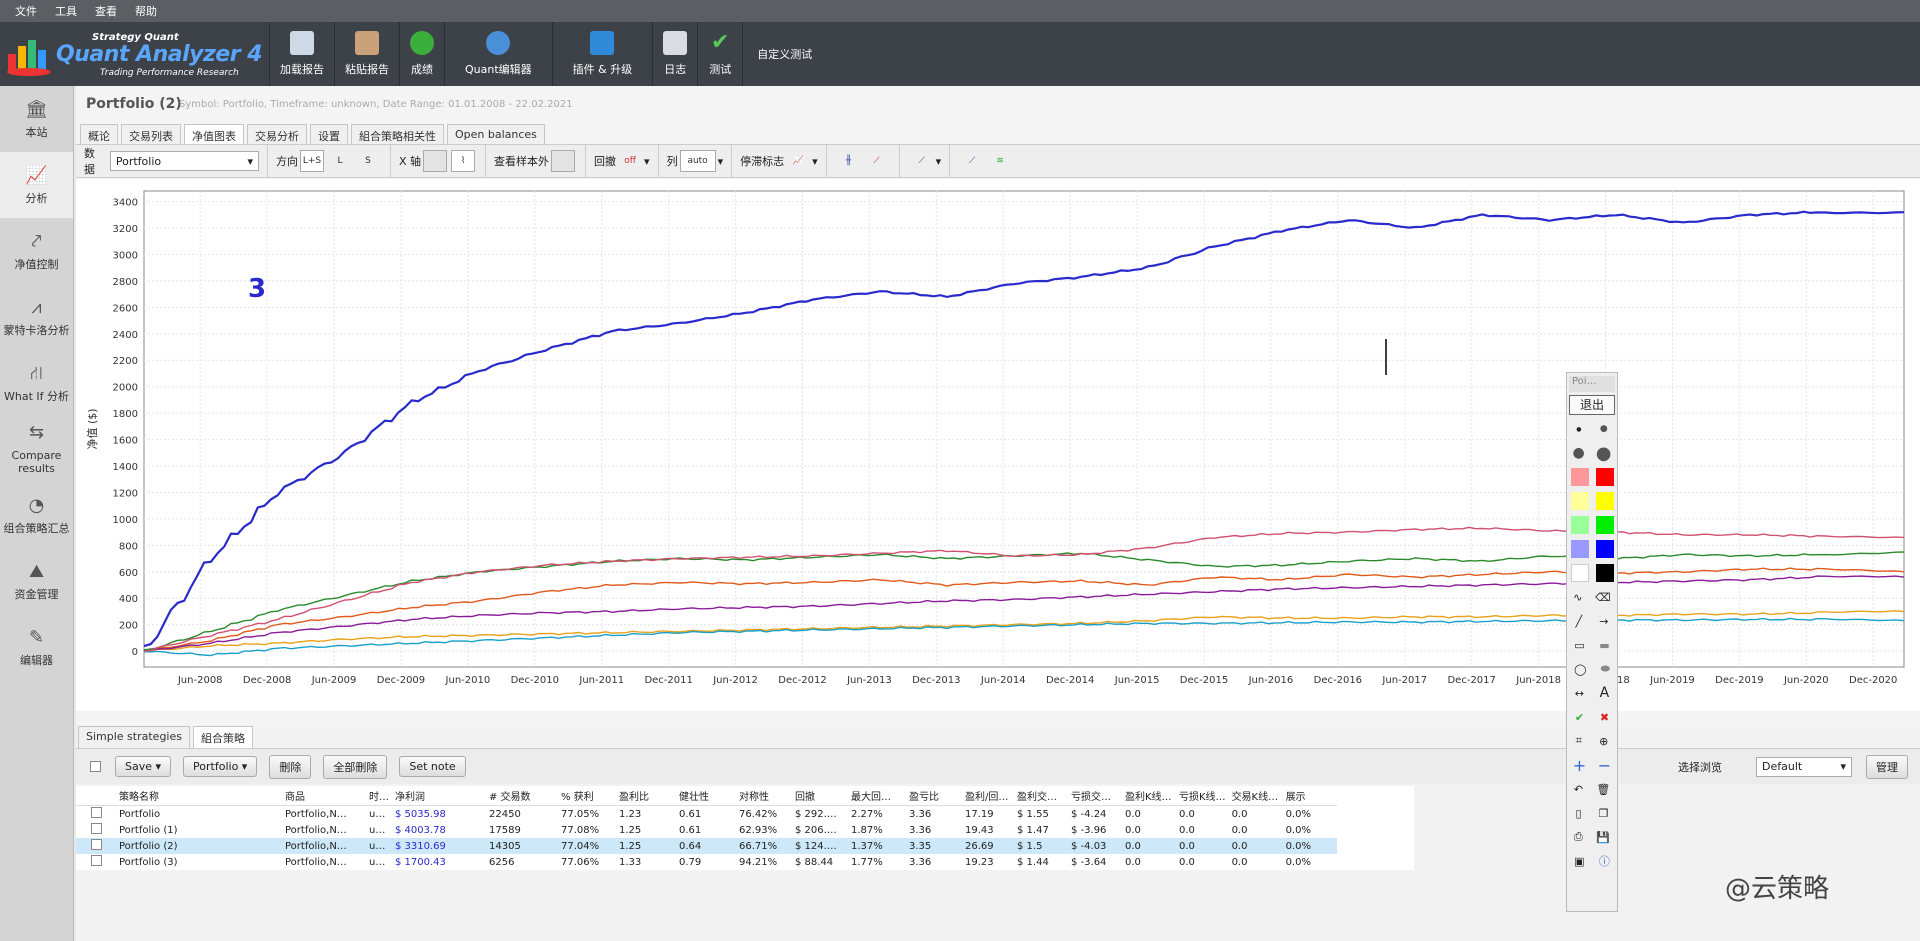 Image resolution: width=1920 pixels, height=941 pixels. I want to click on delete-all-button: 全部刪除, so click(355, 766).